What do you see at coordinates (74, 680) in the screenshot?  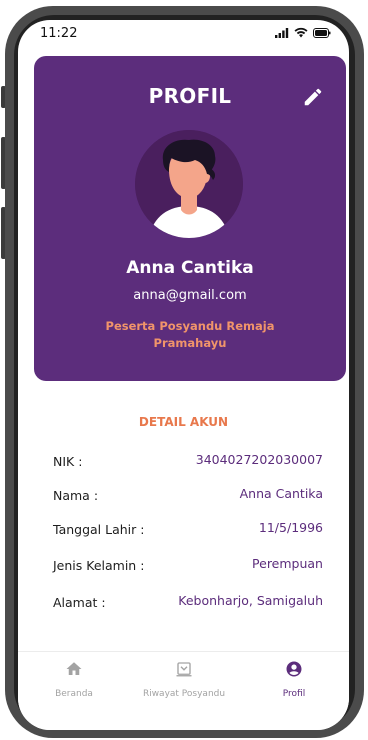 I see `nav-item-beranda: Beranda` at bounding box center [74, 680].